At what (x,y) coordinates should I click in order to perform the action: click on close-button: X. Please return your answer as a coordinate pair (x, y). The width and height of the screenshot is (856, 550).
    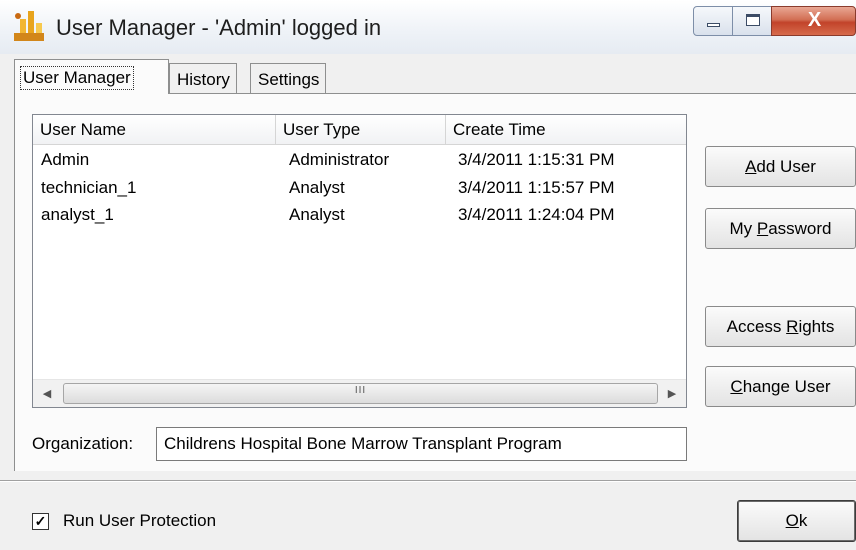
    Looking at the image, I should click on (813, 21).